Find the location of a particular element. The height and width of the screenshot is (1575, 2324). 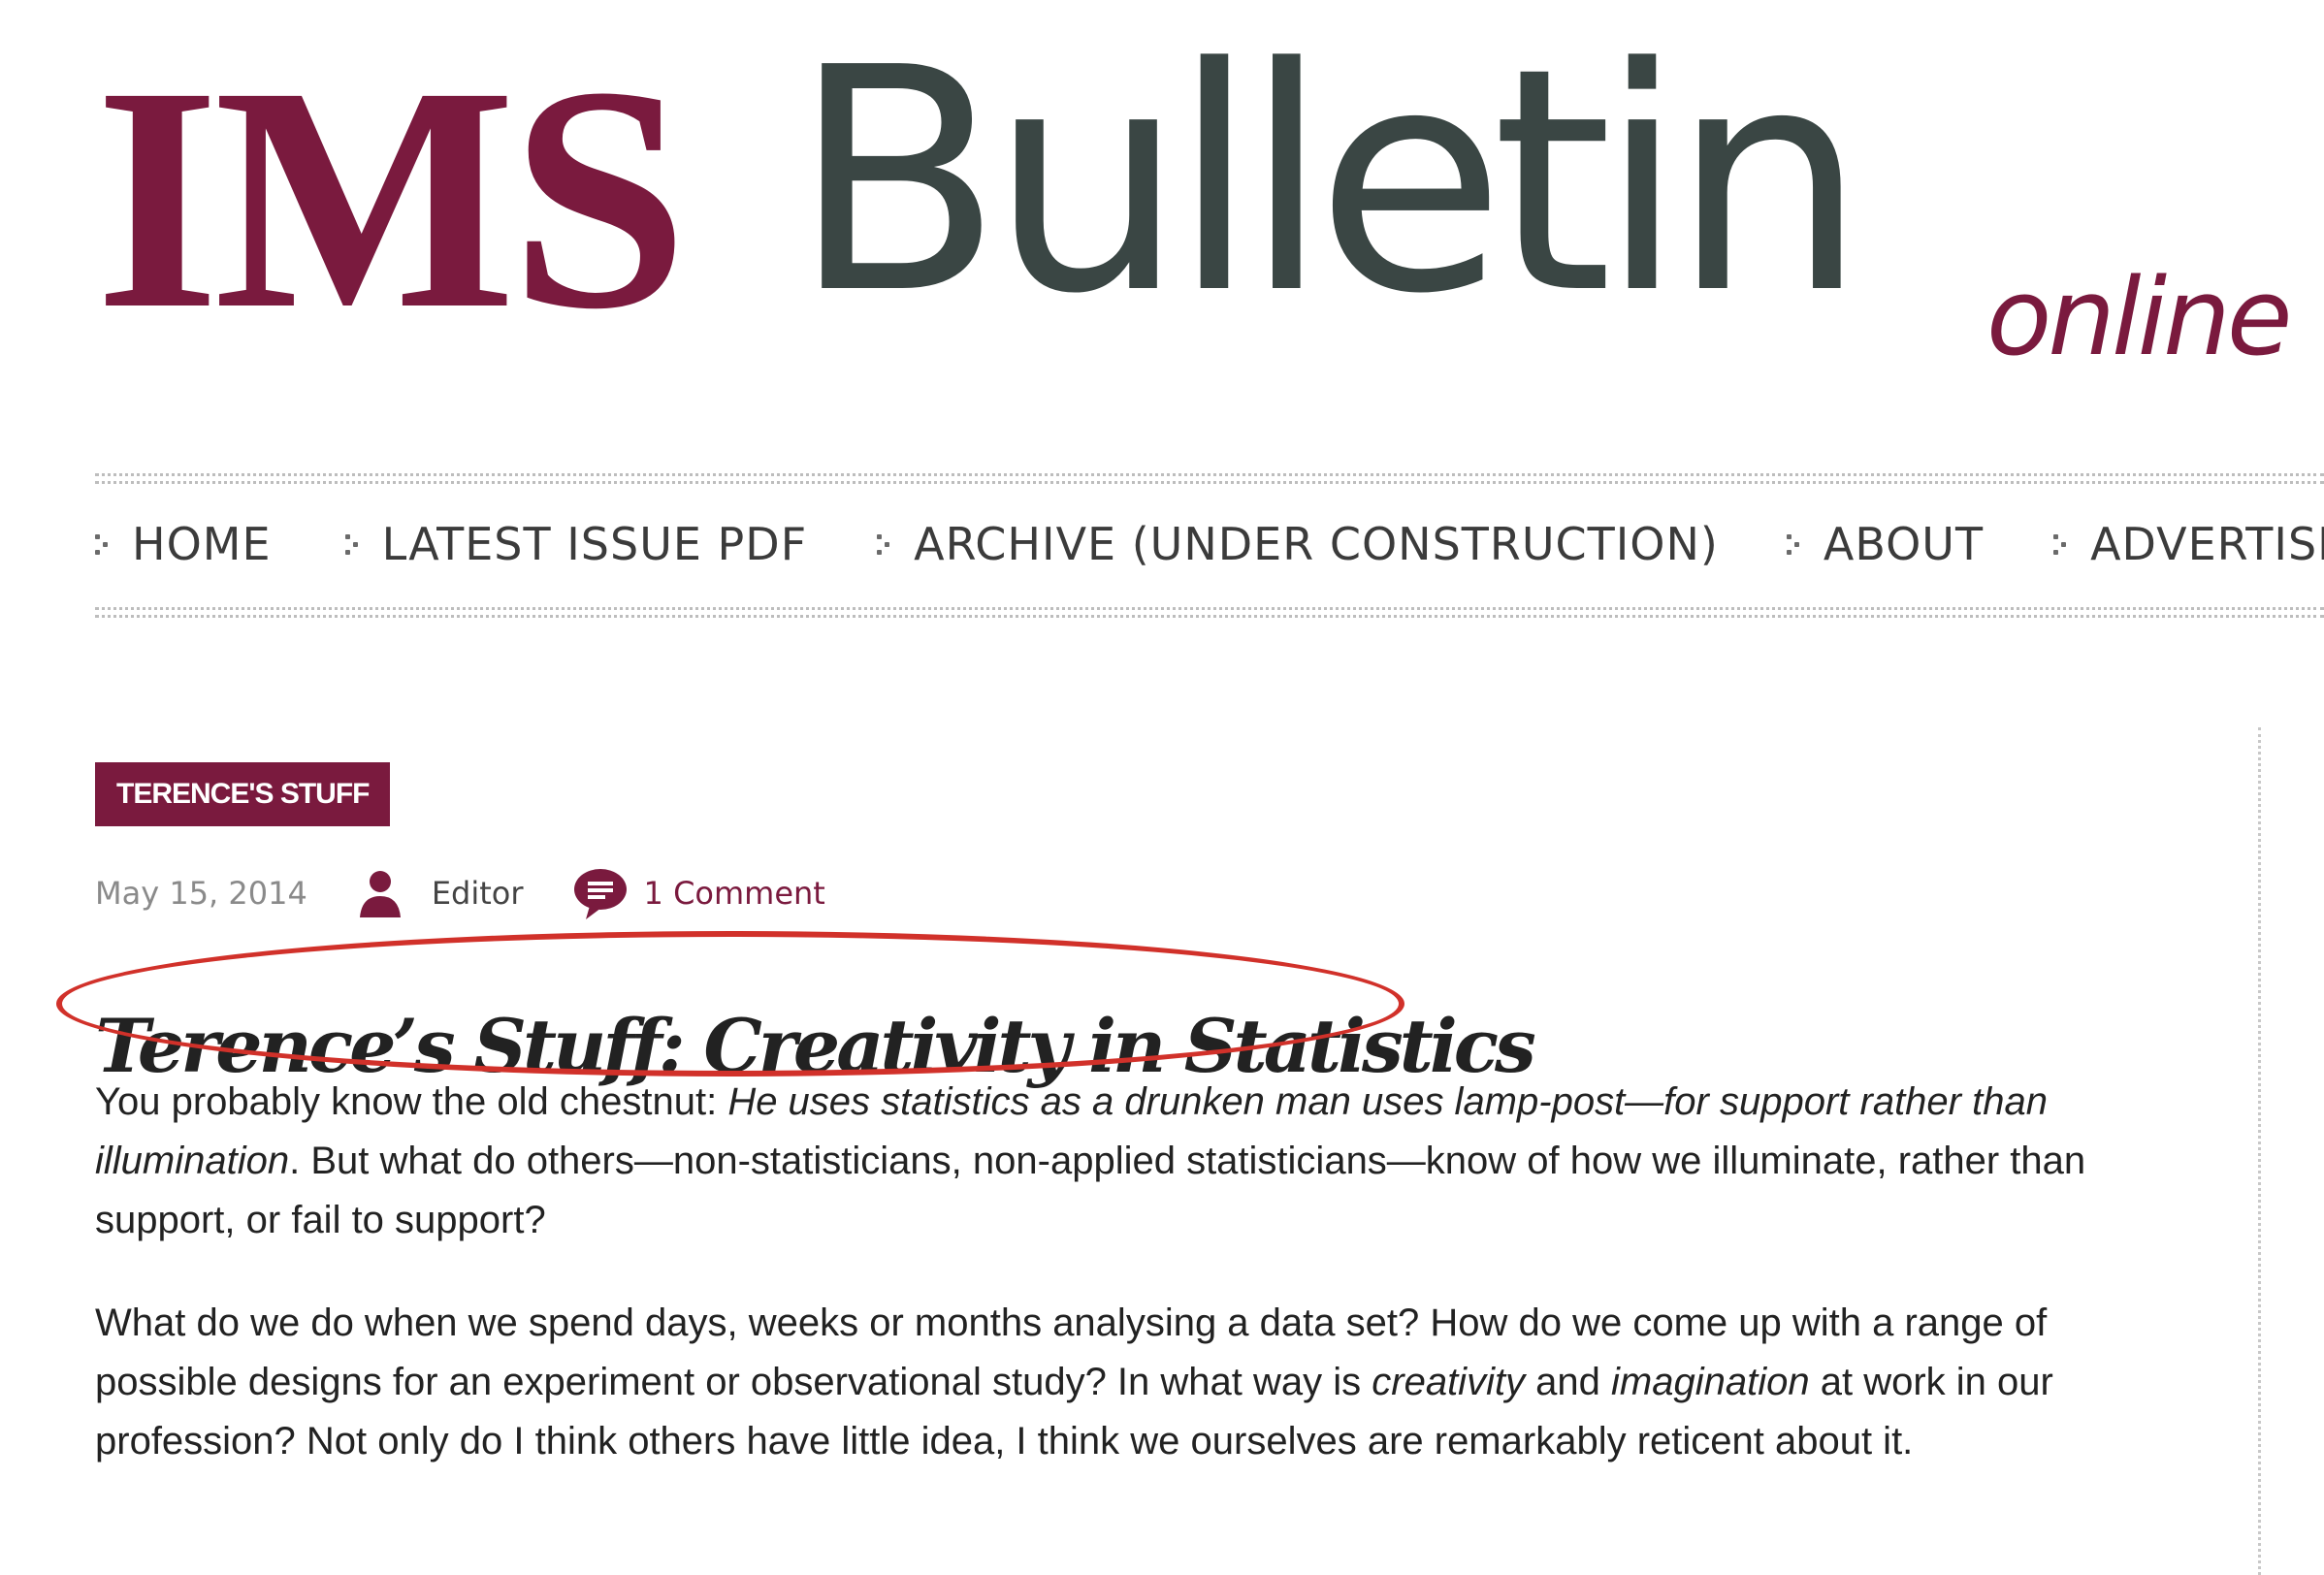

emphasis-text: creativity is located at coordinates (1449, 1382).